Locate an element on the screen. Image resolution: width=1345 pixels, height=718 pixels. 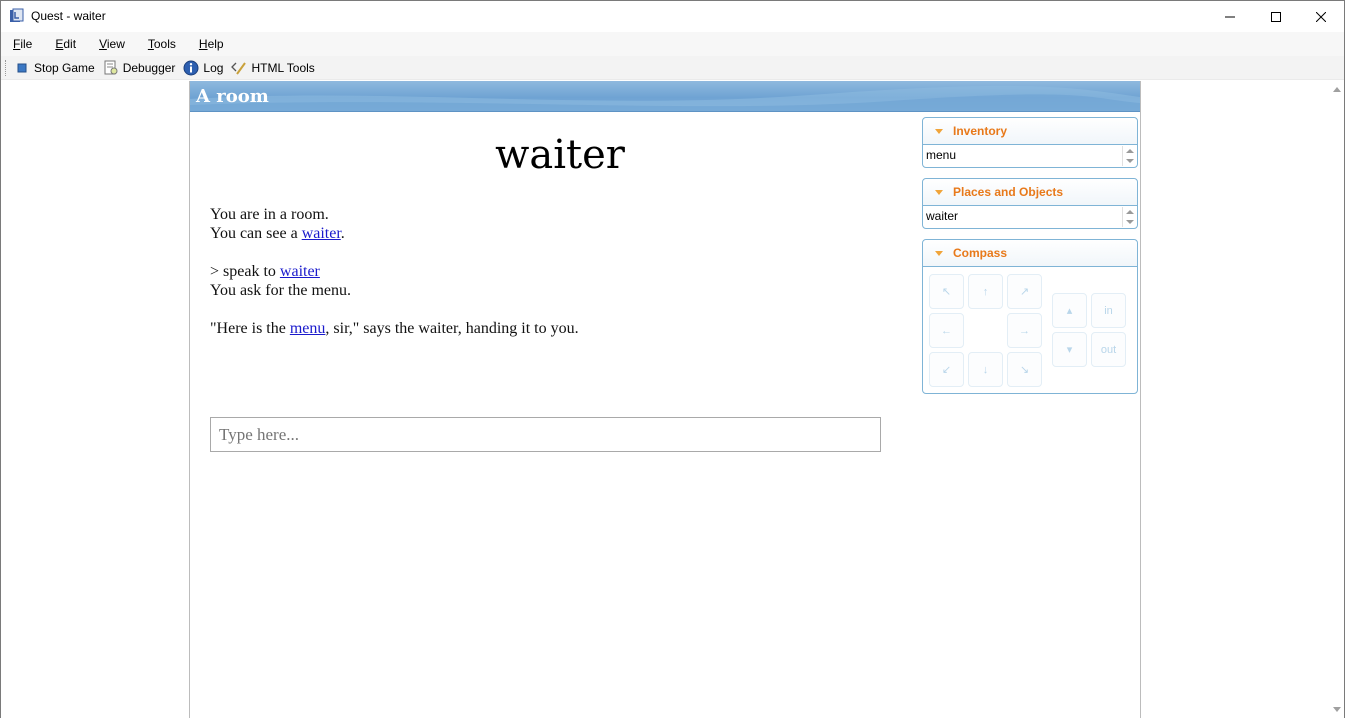
close-button is located at coordinates (1321, 16).